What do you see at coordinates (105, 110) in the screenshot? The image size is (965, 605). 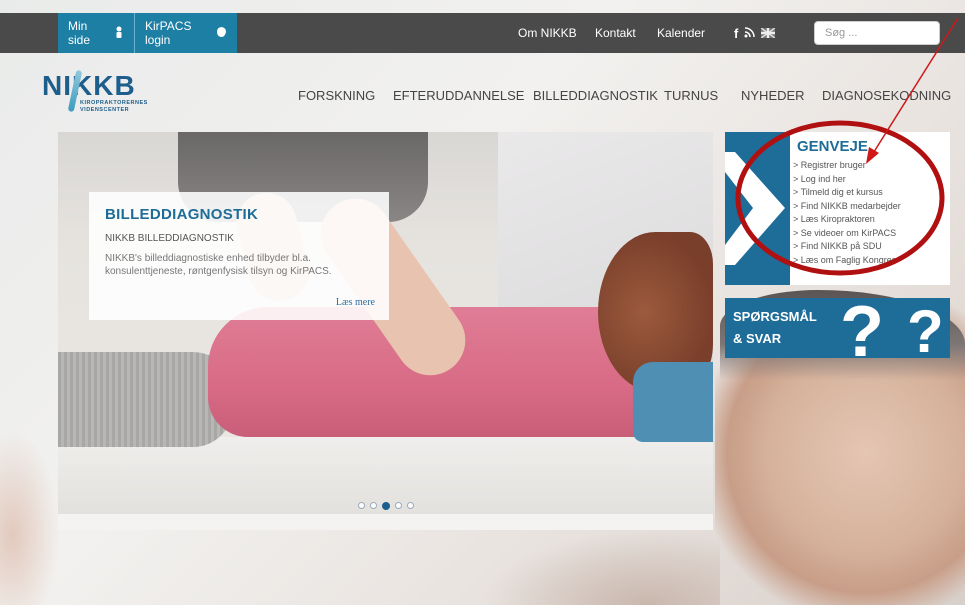 I see `logo-tagline-2: VIDENSCENTER` at bounding box center [105, 110].